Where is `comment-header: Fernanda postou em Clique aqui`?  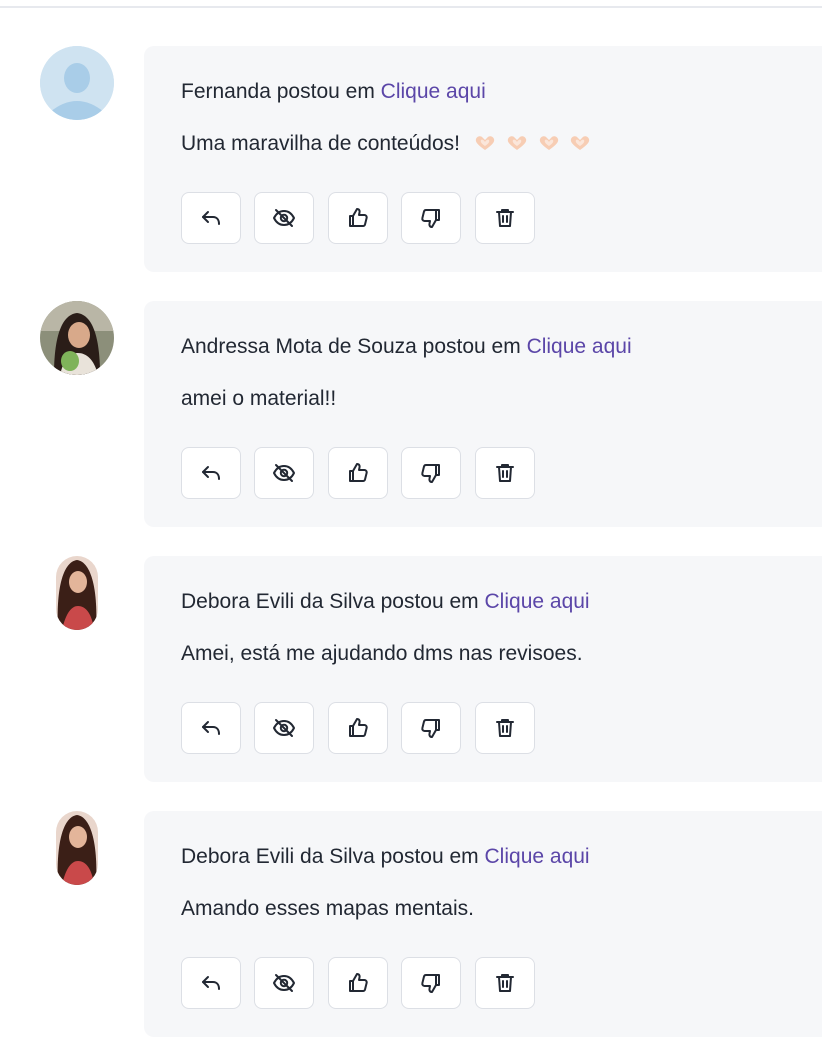
comment-header: Fernanda postou em Clique aqui is located at coordinates (333, 92).